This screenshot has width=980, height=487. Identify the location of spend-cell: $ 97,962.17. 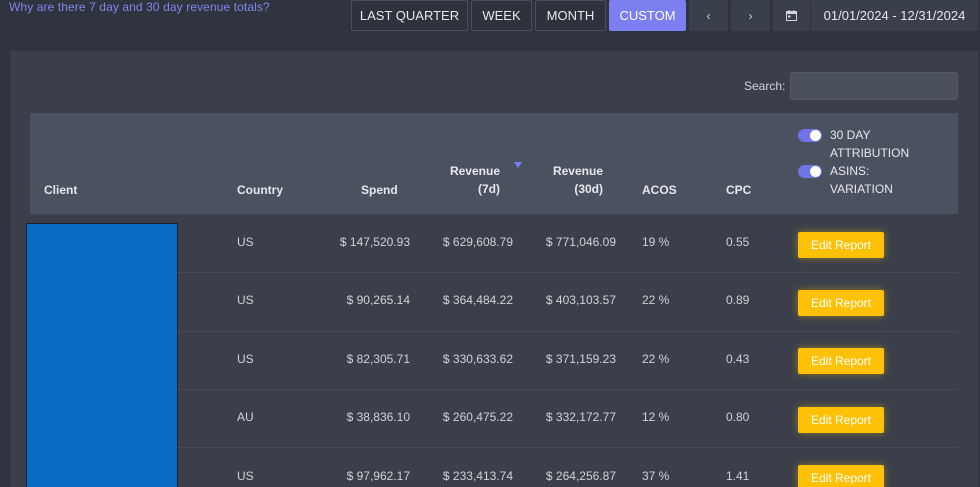
(378, 476).